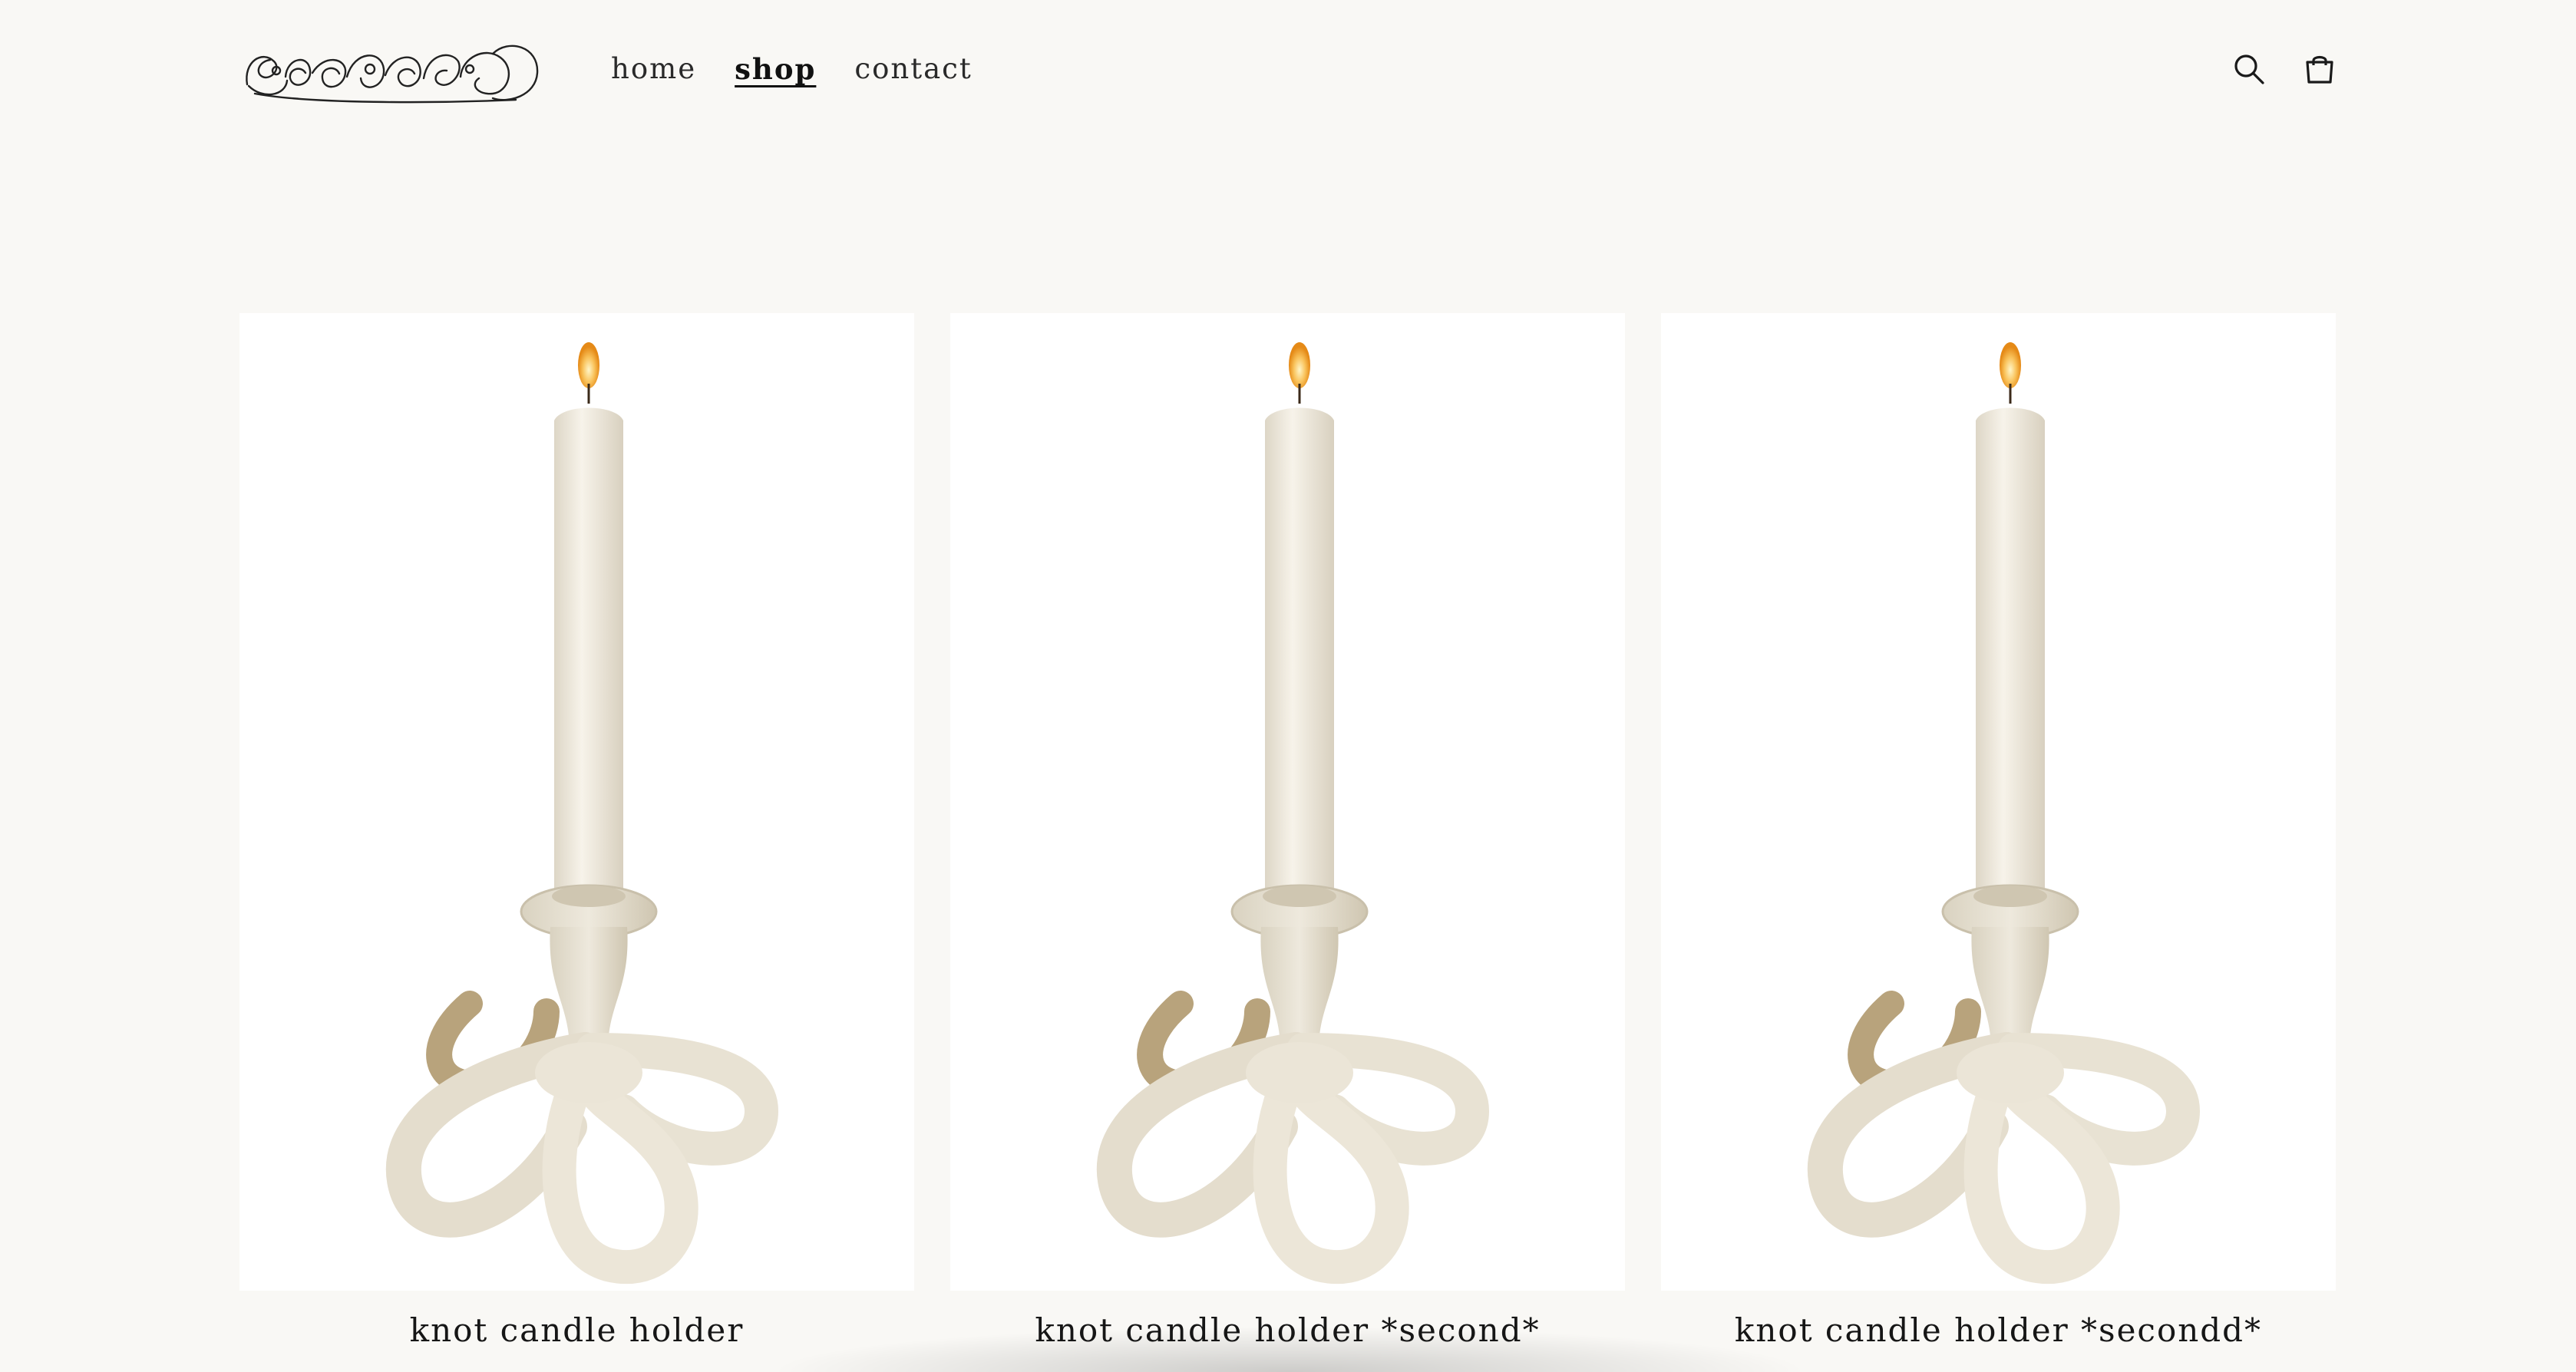 This screenshot has height=1372, width=2576. I want to click on site-header: home shop contact, so click(1288, 70).